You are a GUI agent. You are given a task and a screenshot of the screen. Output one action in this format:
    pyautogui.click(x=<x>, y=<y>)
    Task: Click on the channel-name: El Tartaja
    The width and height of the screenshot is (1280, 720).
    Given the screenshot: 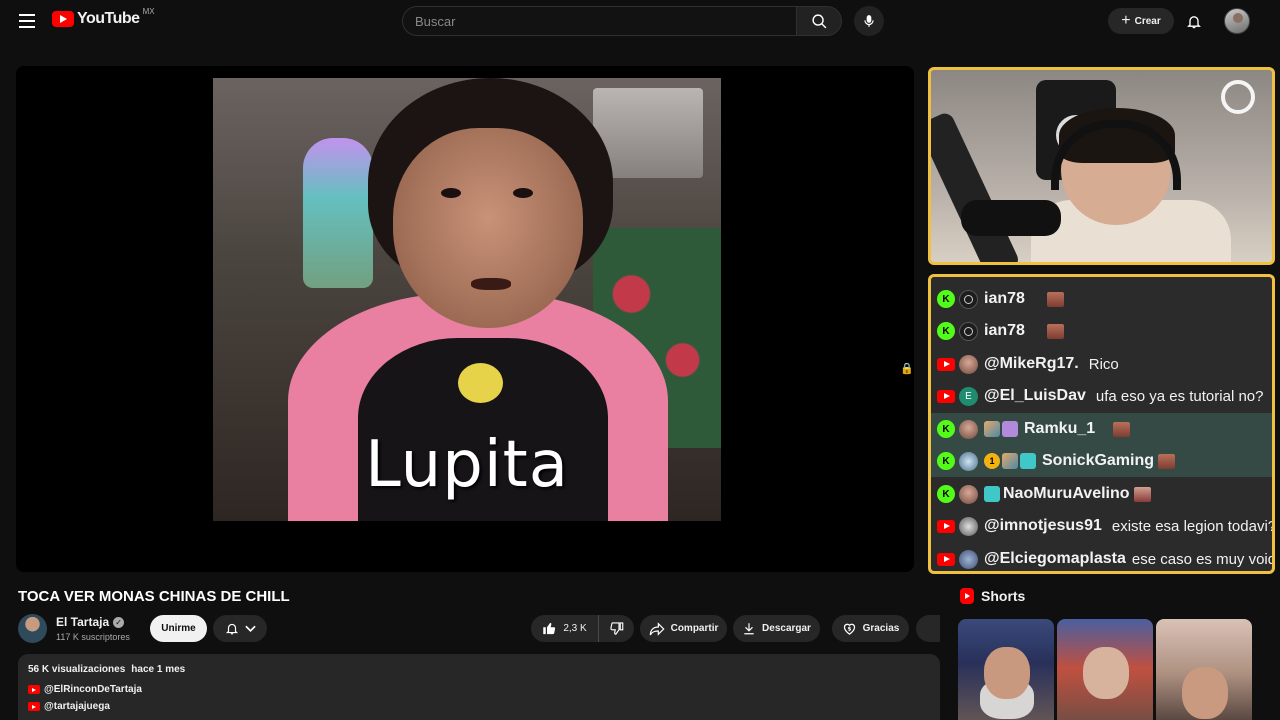 What is the action you would take?
    pyautogui.click(x=82, y=622)
    